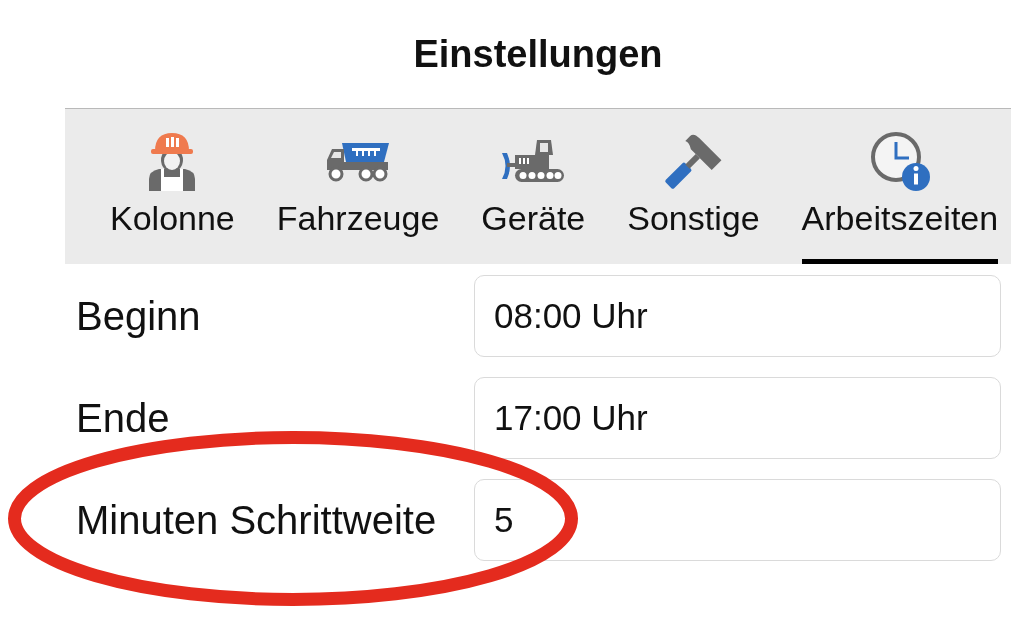 The height and width of the screenshot is (630, 1011). Describe the element at coordinates (533, 161) in the screenshot. I see `bulldozer-icon` at that location.